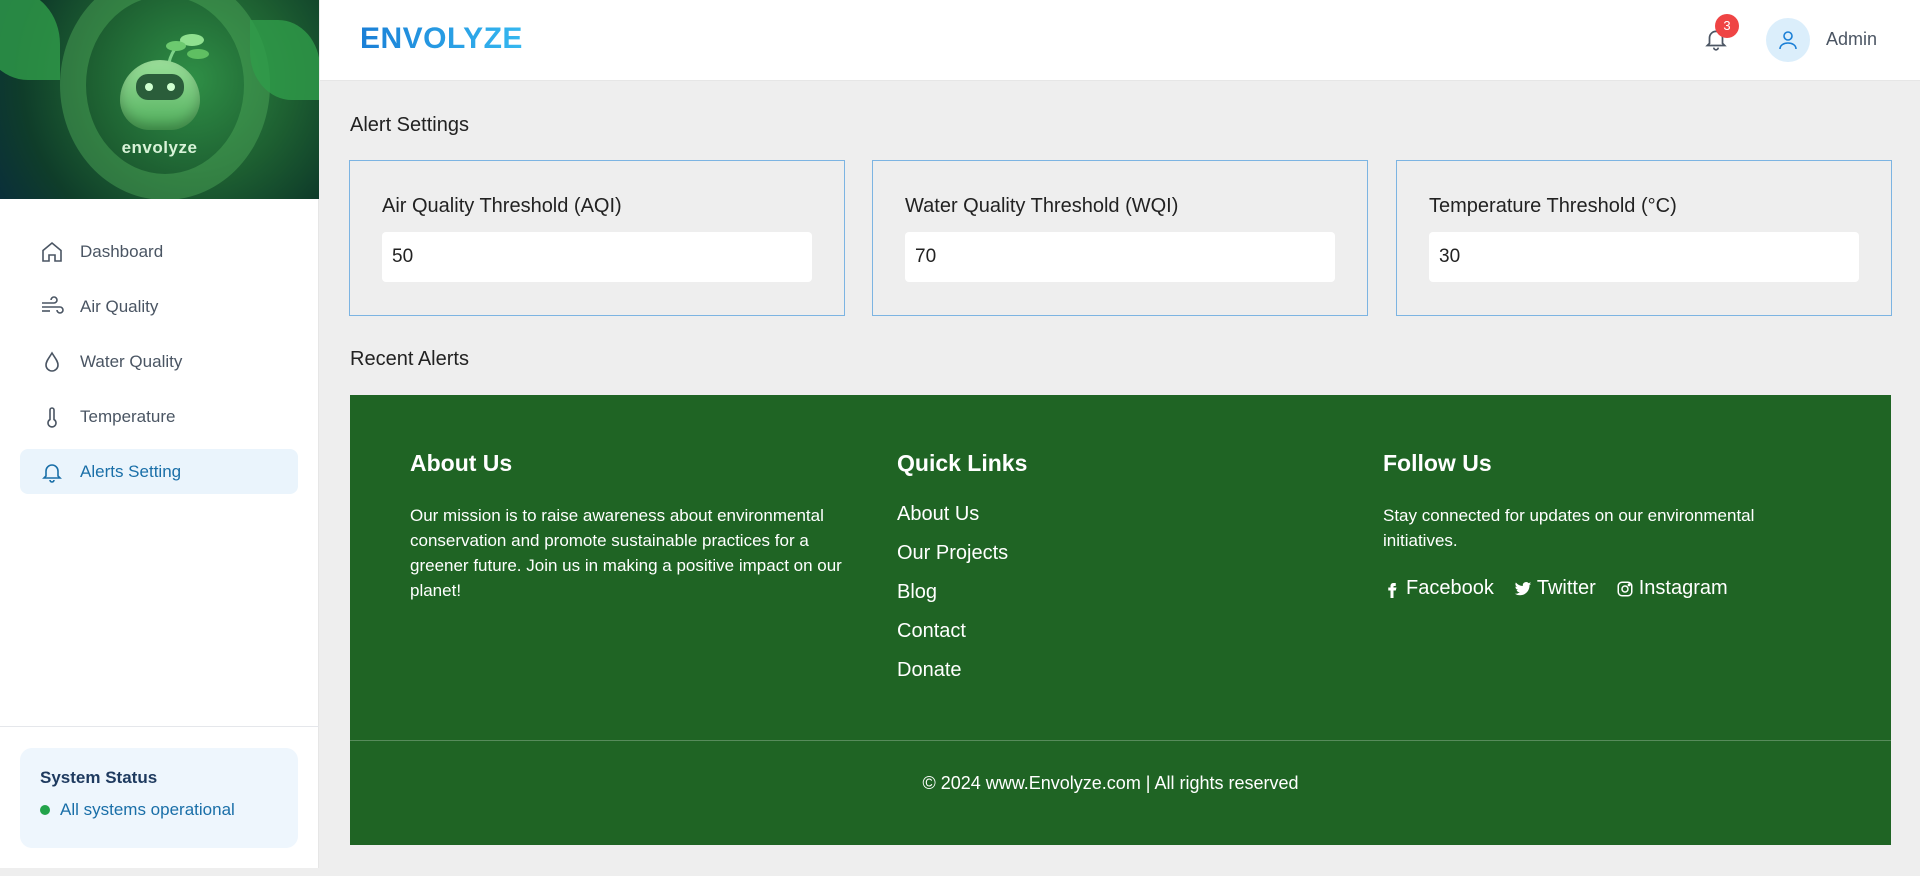  I want to click on sidebar-divider, so click(159, 726).